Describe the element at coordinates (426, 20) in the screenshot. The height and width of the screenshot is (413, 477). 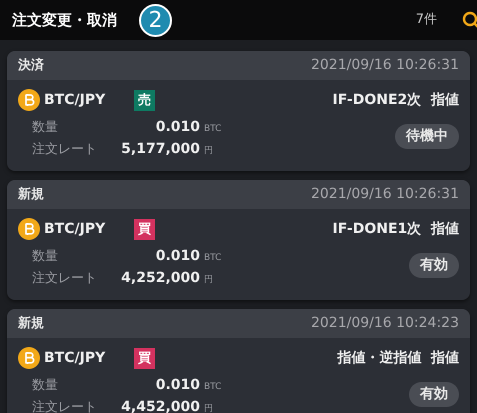
I see `order-count: 7件` at that location.